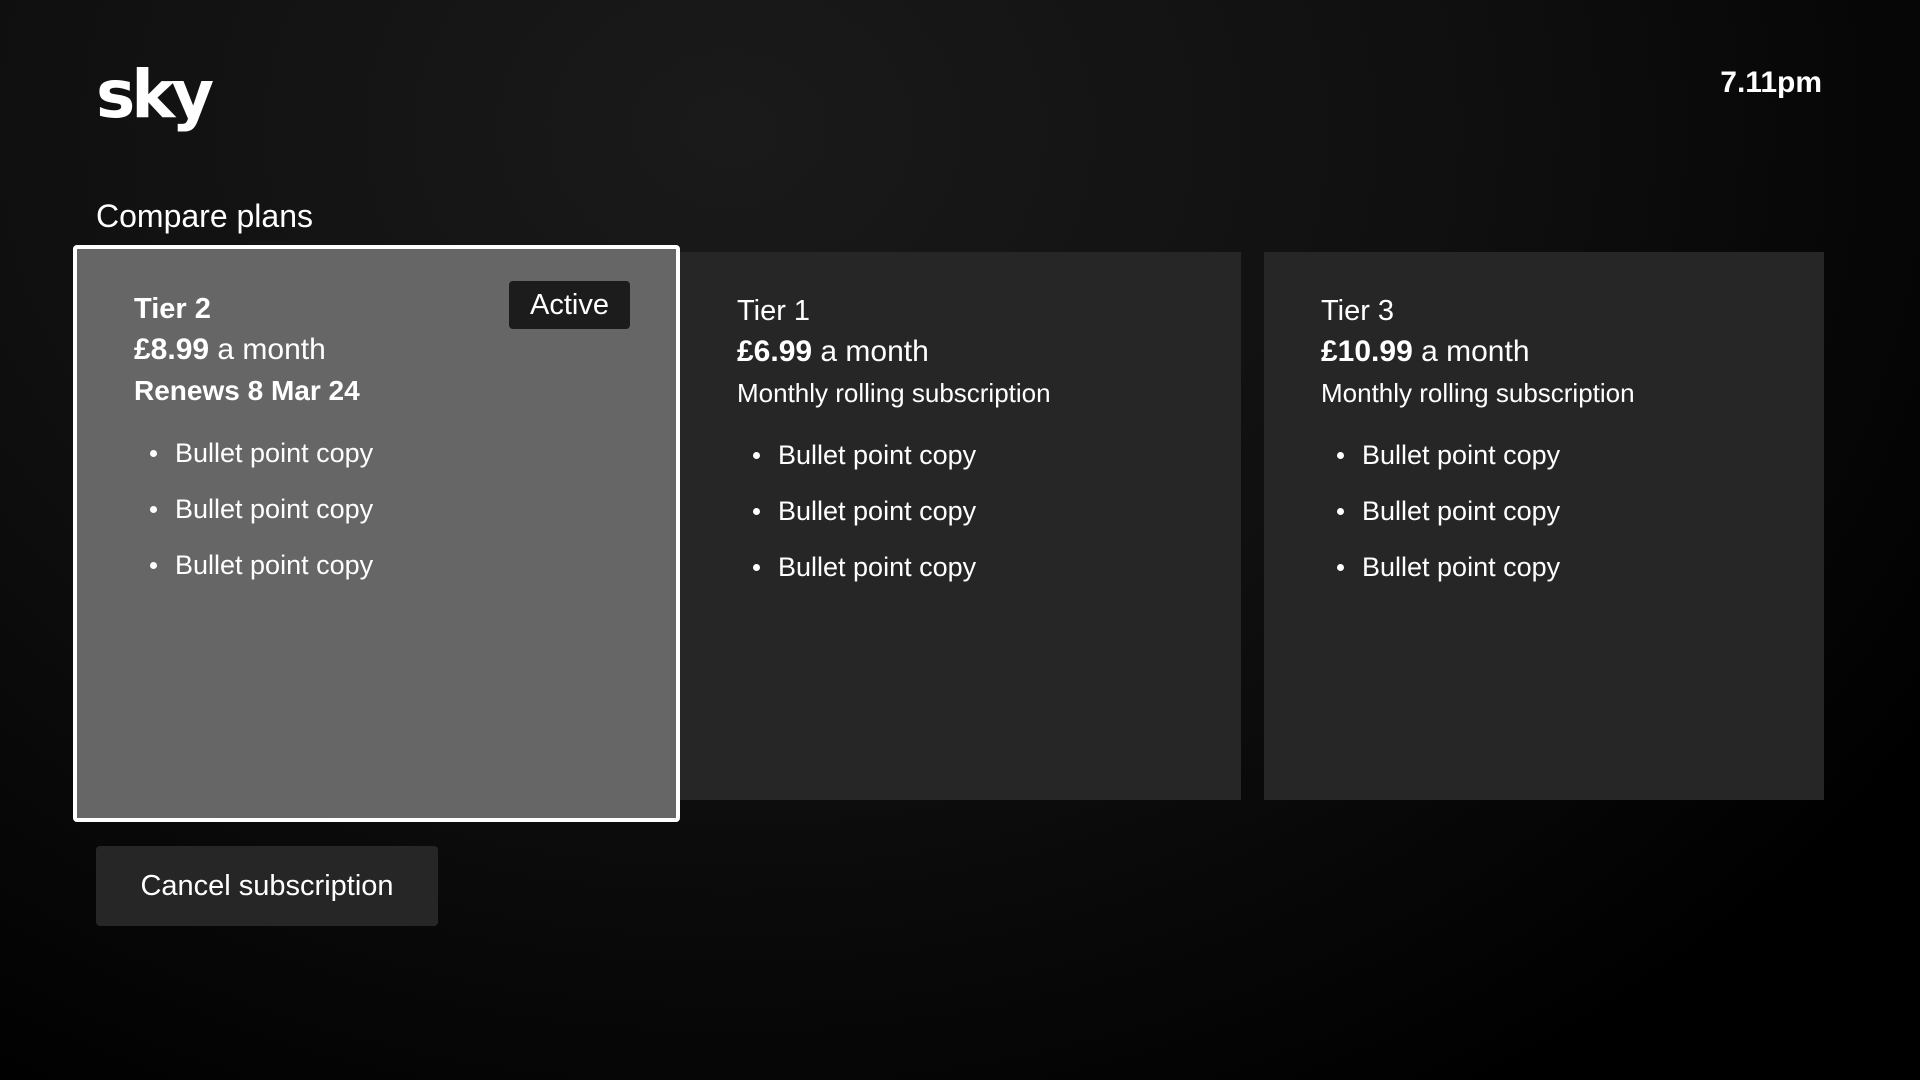 The height and width of the screenshot is (1080, 1920). I want to click on section-title: Compare plans, so click(204, 216).